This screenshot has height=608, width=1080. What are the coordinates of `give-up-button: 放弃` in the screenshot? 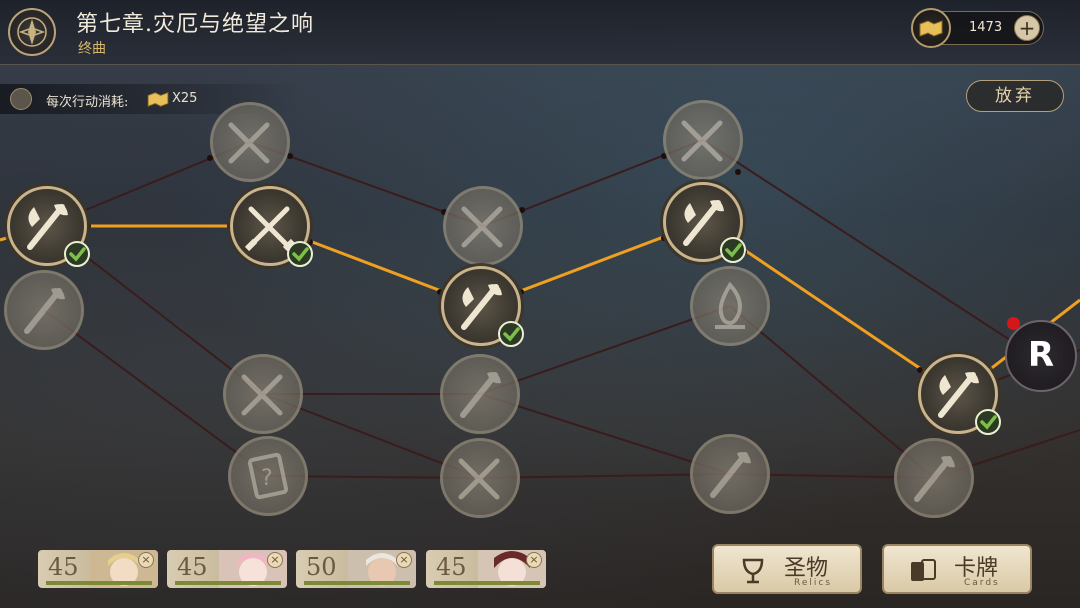 It's located at (1015, 96).